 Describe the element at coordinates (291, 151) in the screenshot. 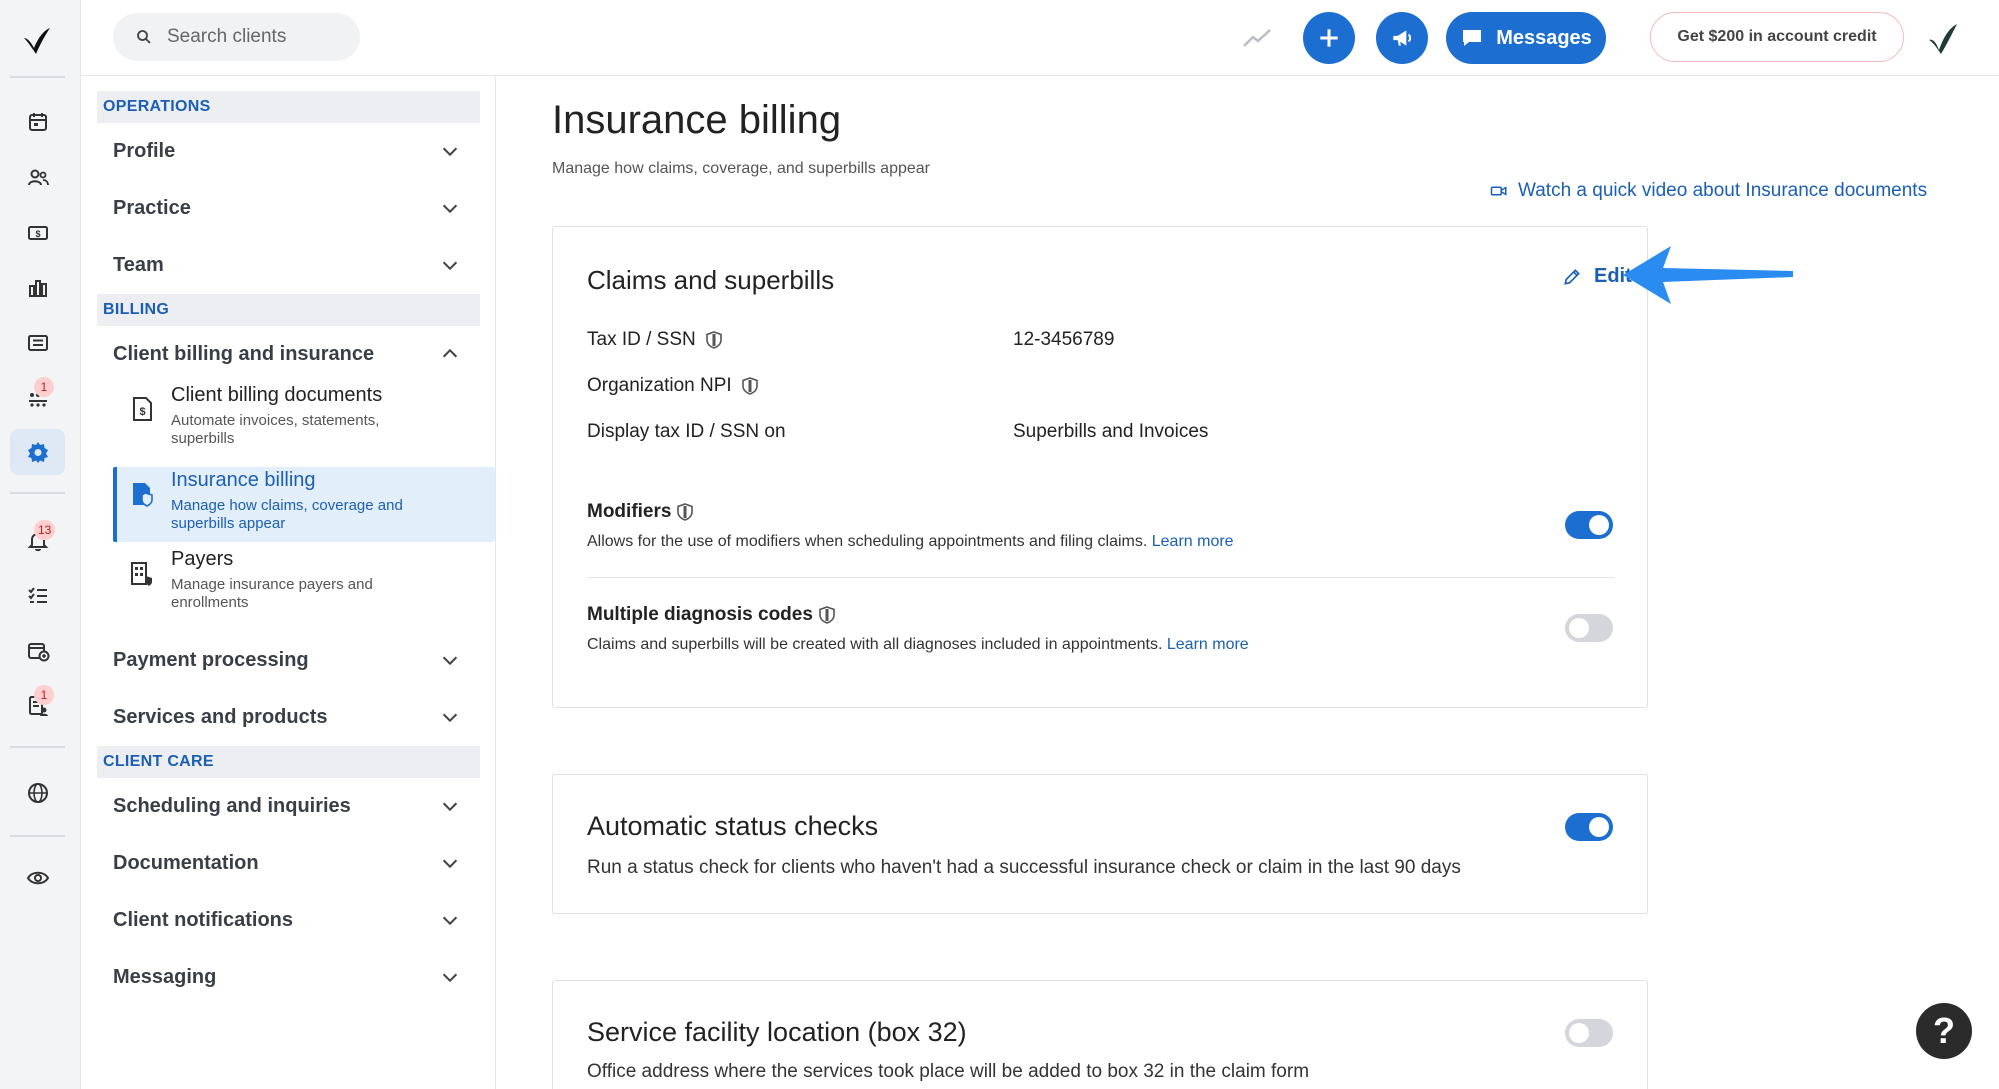

I see `nav-item-profile: Profile` at that location.